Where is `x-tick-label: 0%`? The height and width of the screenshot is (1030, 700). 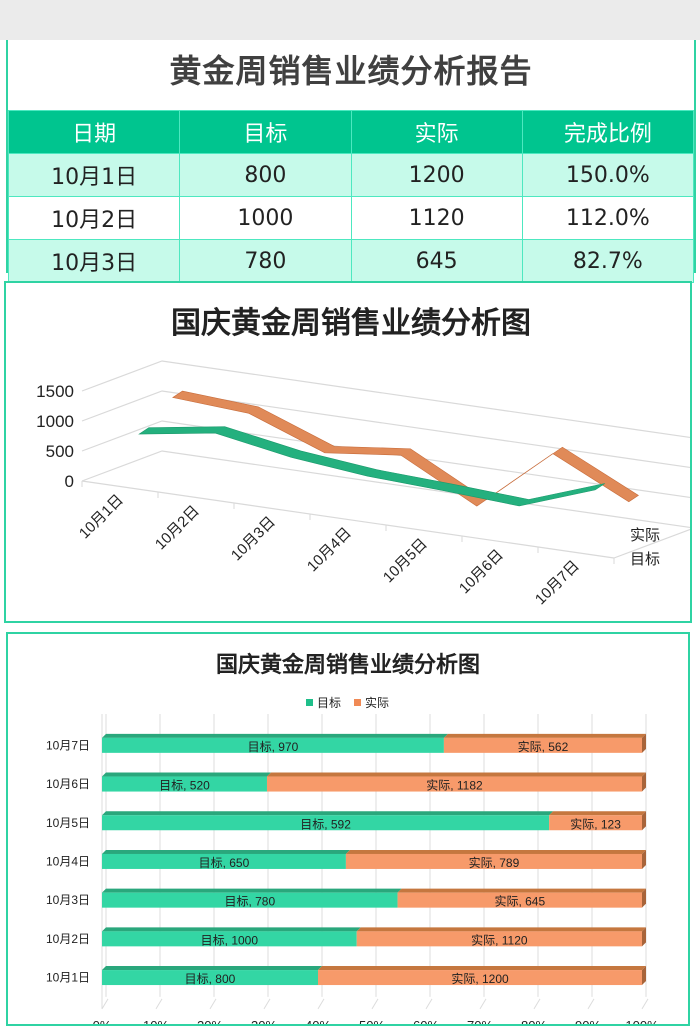 x-tick-label: 0% is located at coordinates (102, 1021).